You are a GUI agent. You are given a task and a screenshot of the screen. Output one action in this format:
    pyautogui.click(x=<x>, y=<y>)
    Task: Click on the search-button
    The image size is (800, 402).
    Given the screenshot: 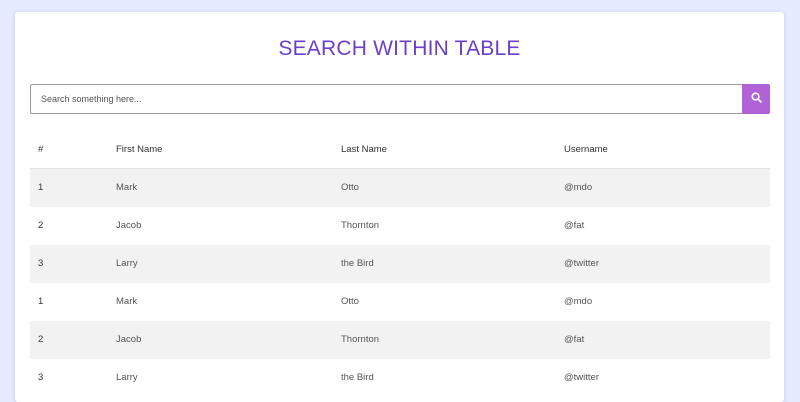 What is the action you would take?
    pyautogui.click(x=756, y=99)
    